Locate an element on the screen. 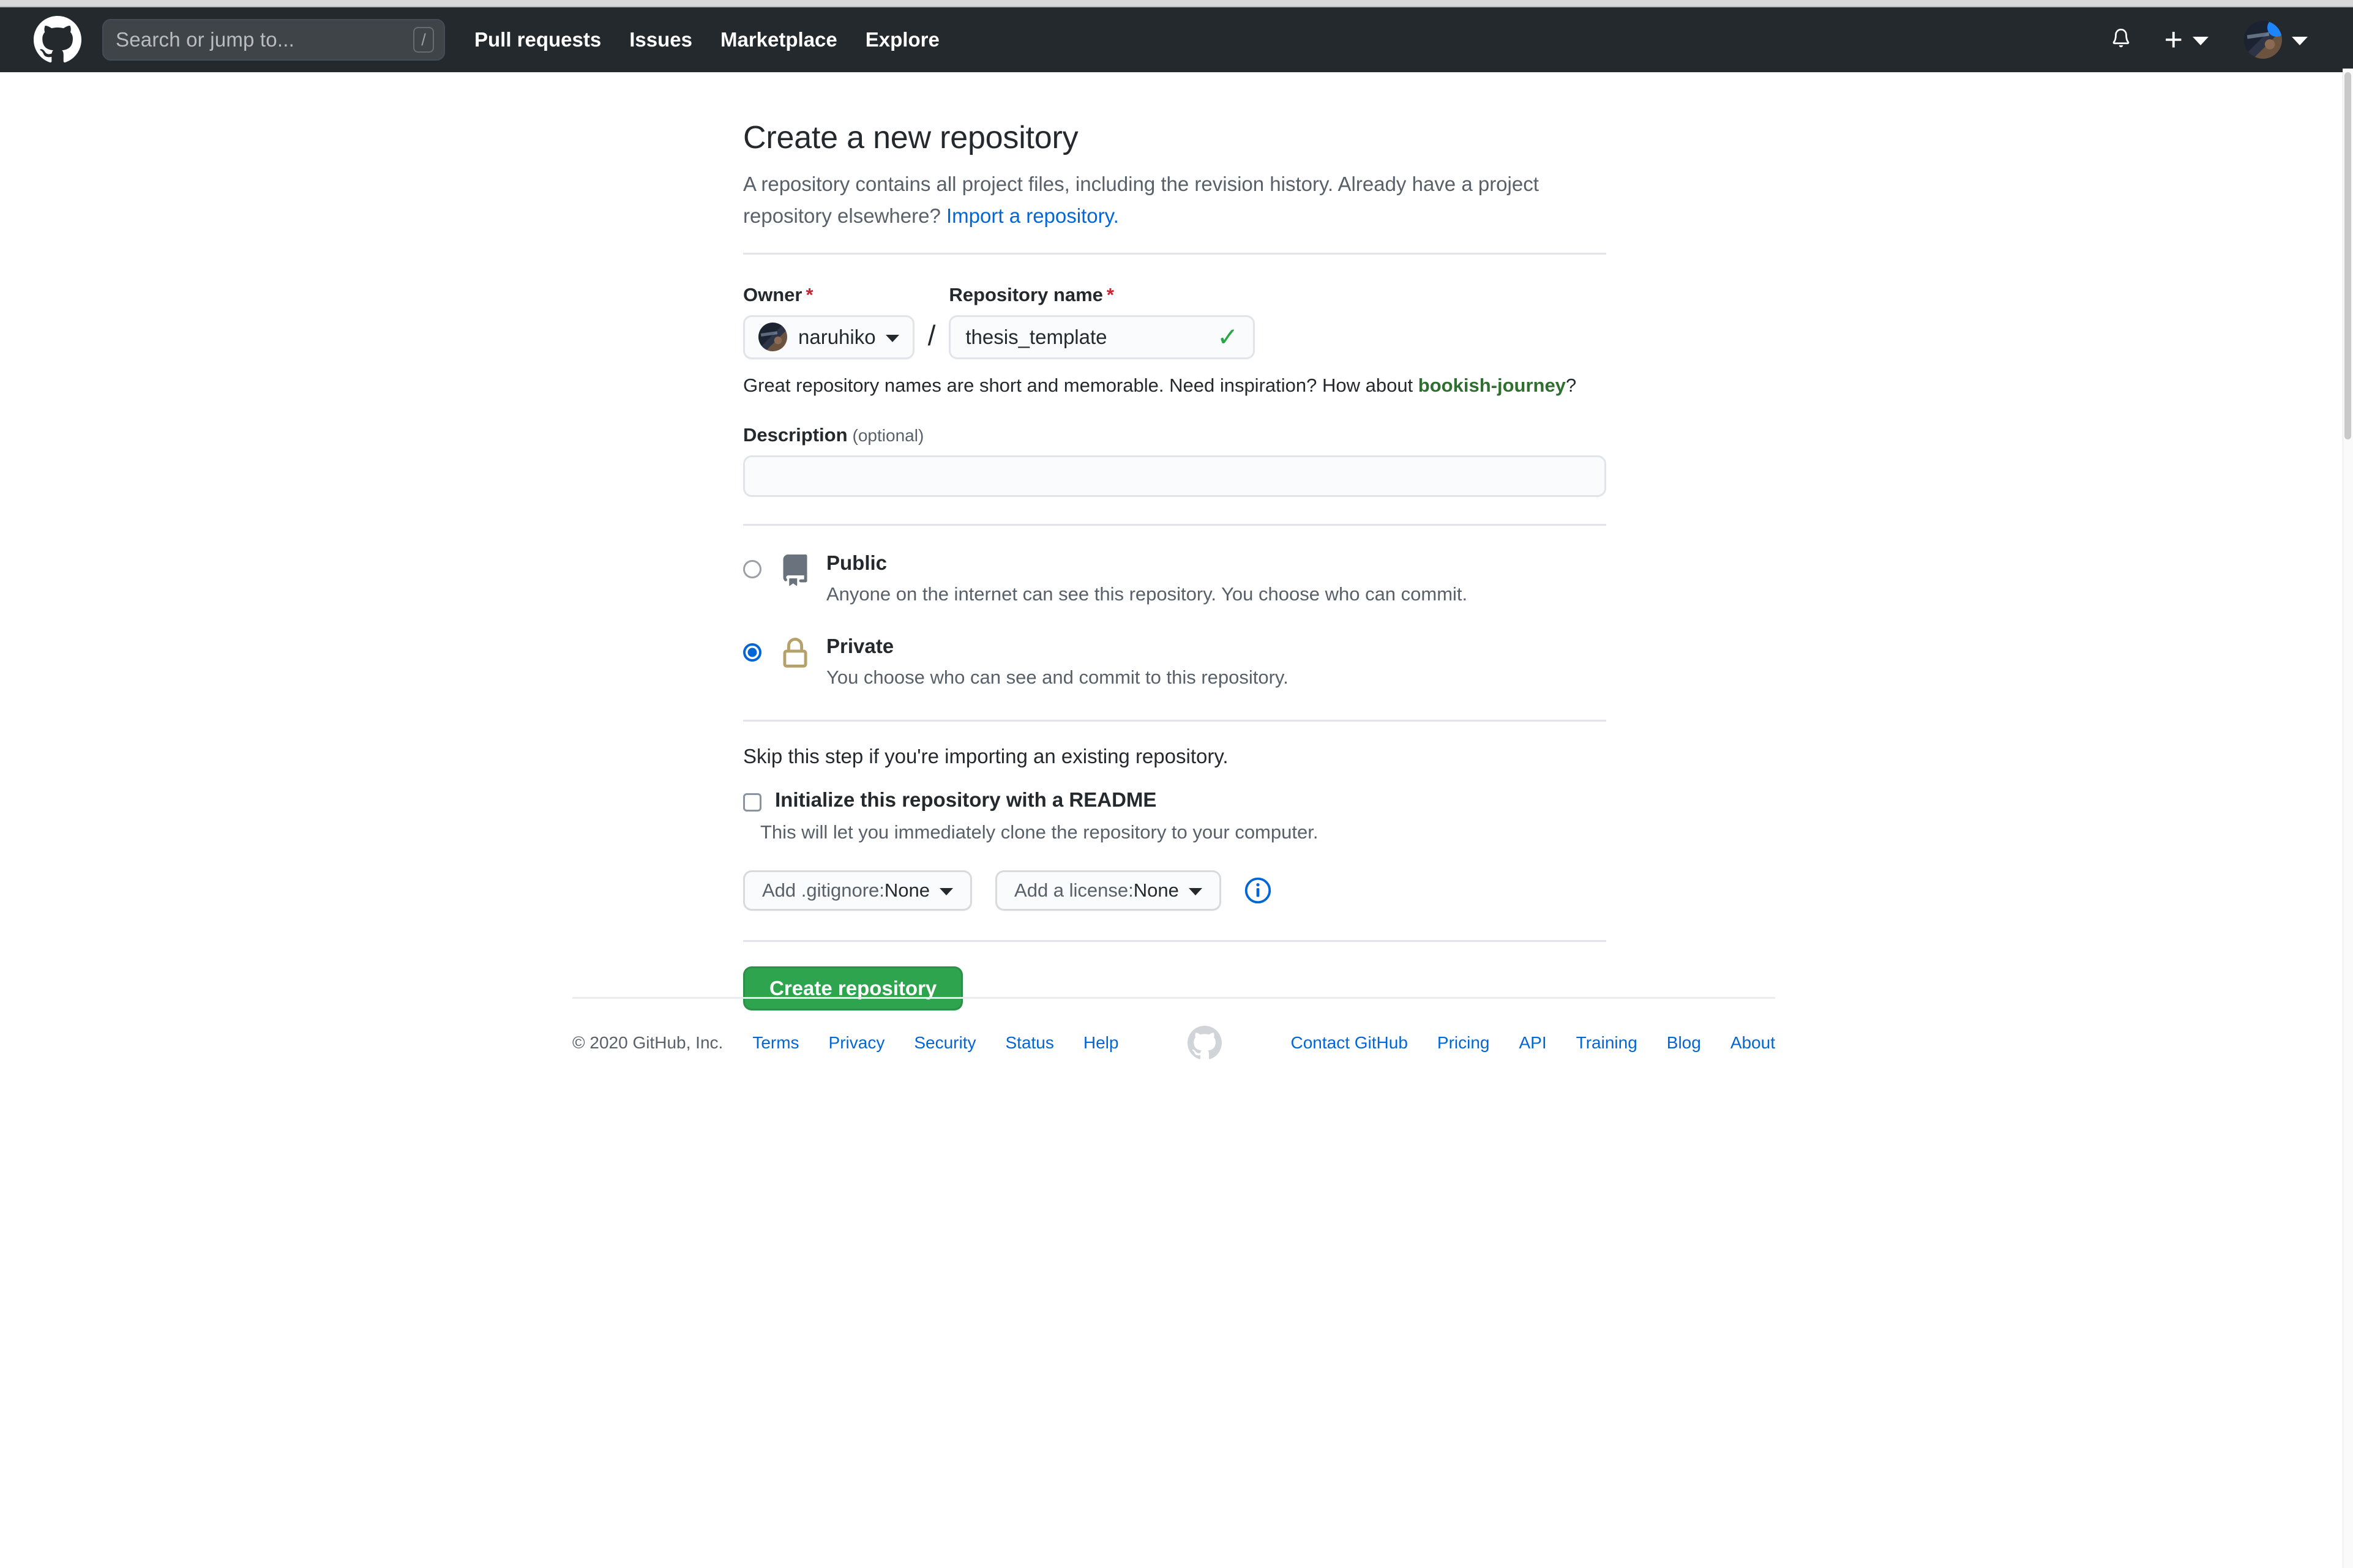 This screenshot has height=1568, width=2353. search-input: Search or jump to... / is located at coordinates (273, 40).